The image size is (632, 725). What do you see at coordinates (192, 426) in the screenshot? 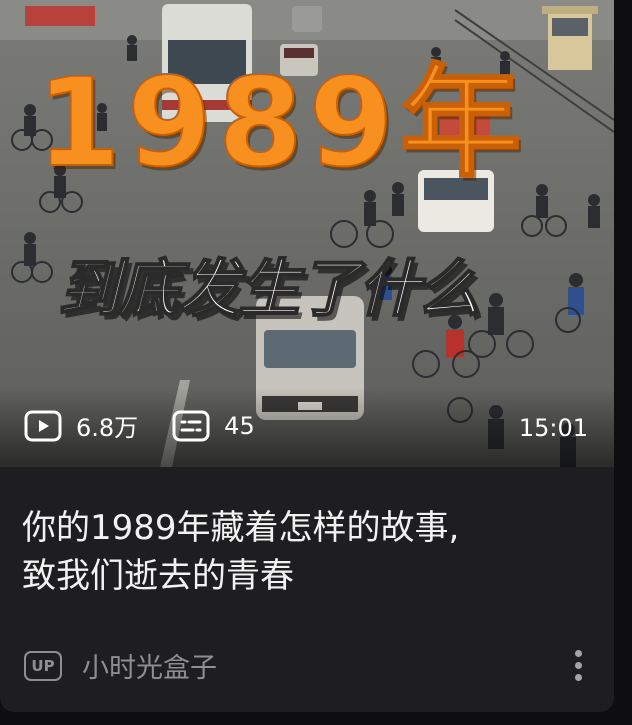
I see `danmaku-icon` at bounding box center [192, 426].